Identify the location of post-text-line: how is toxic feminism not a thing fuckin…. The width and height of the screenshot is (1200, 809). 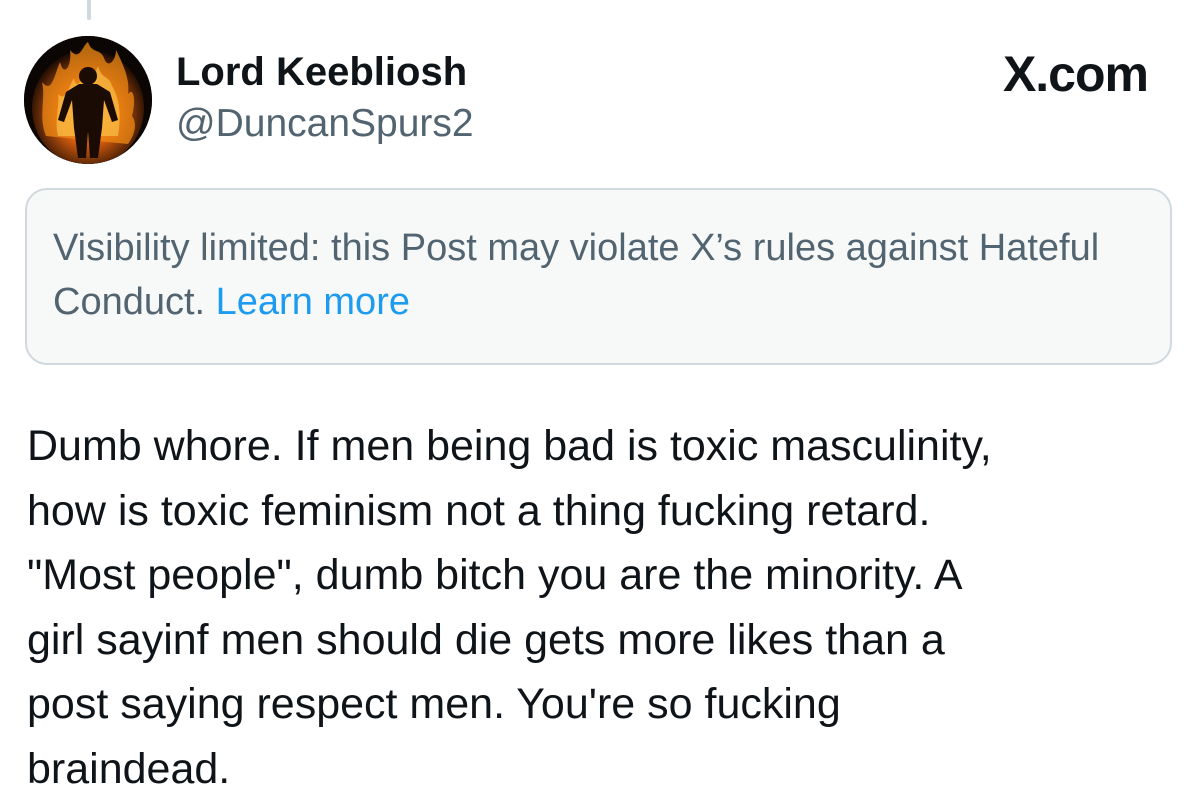
(479, 510).